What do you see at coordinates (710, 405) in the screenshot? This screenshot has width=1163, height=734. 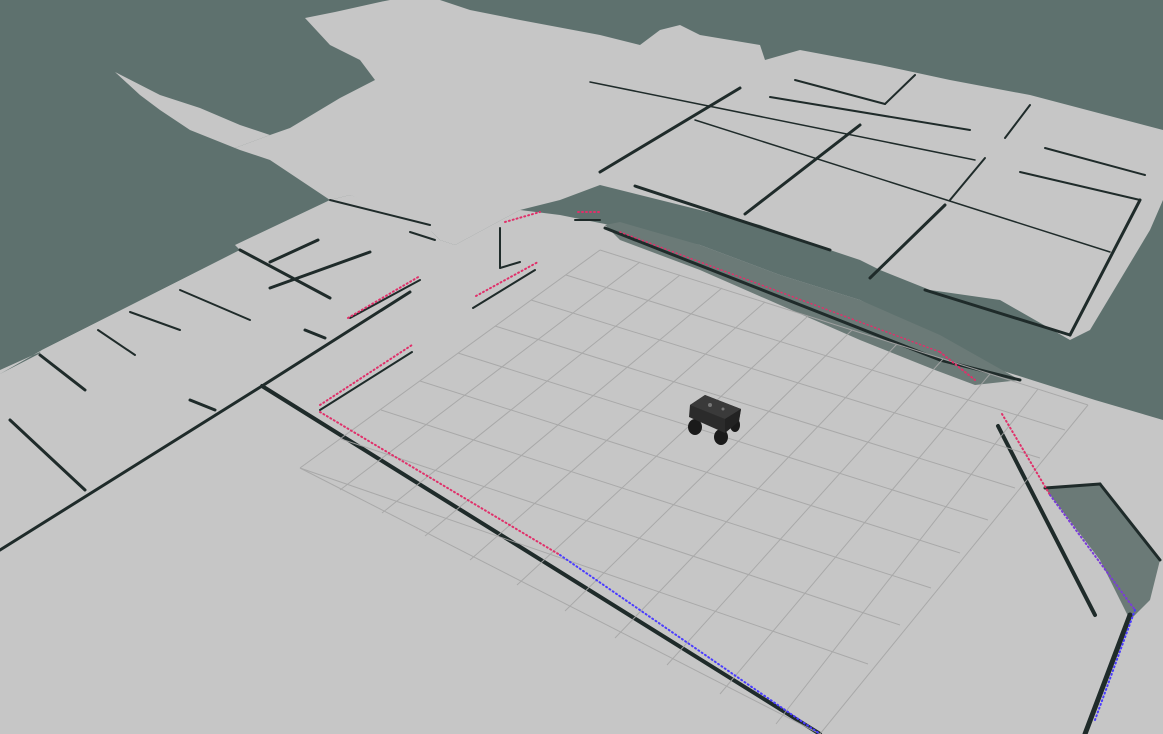 I see `robot-sensor-icon` at bounding box center [710, 405].